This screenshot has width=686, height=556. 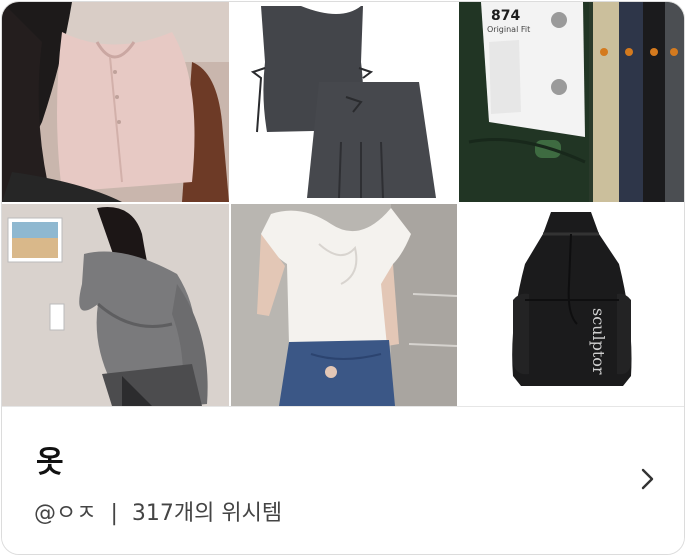 What do you see at coordinates (571, 102) in the screenshot?
I see `dickies-pants-tags-photo: 874 Original Fit` at bounding box center [571, 102].